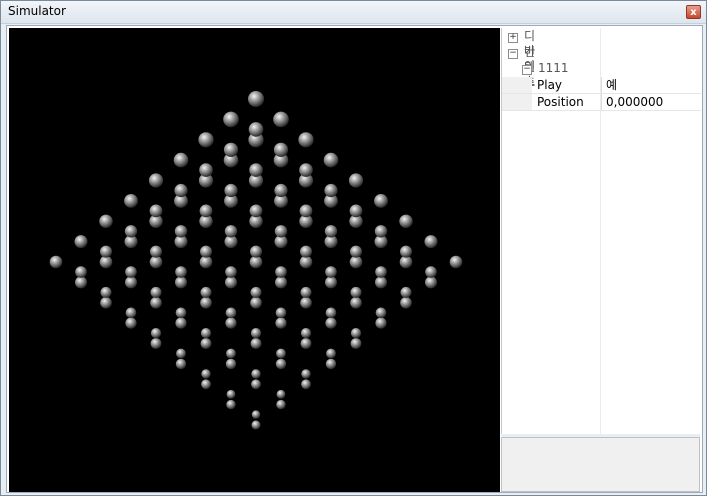 This screenshot has width=707, height=496. What do you see at coordinates (634, 102) in the screenshot?
I see `property-value: 0,000000` at bounding box center [634, 102].